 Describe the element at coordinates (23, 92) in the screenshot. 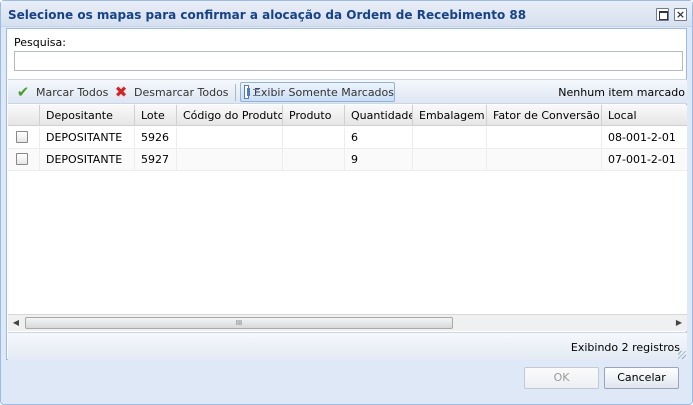

I see `checkmark-icon: ✔` at that location.